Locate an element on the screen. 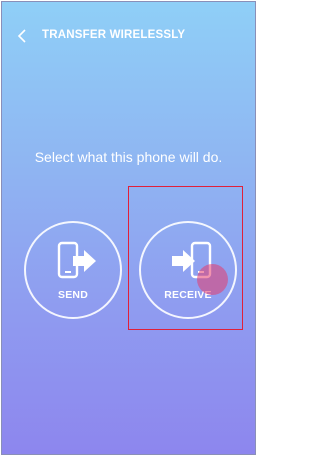  selection-highlight is located at coordinates (185, 258).